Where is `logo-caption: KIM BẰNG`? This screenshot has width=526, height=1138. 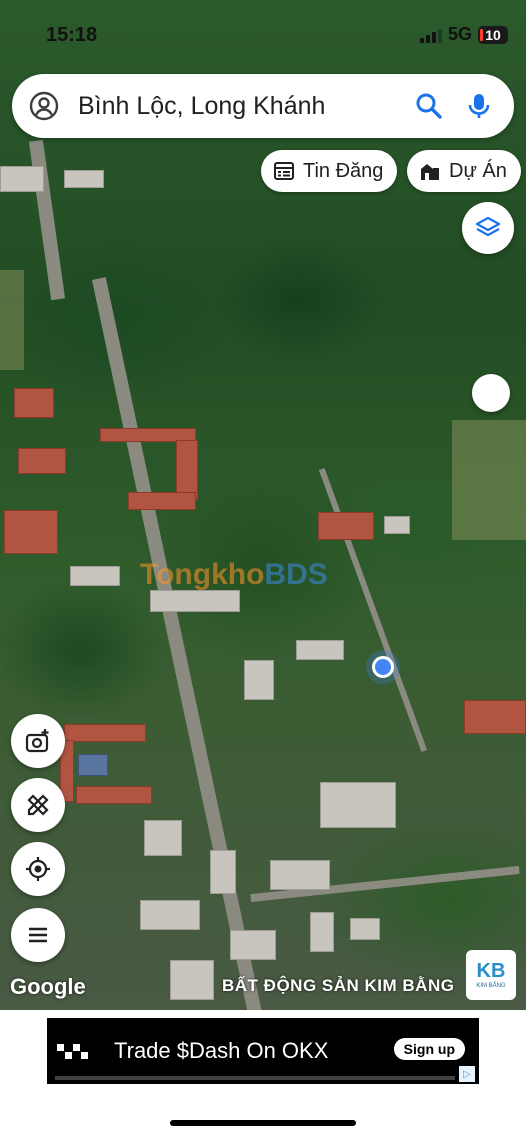 logo-caption: KIM BẰNG is located at coordinates (491, 986).